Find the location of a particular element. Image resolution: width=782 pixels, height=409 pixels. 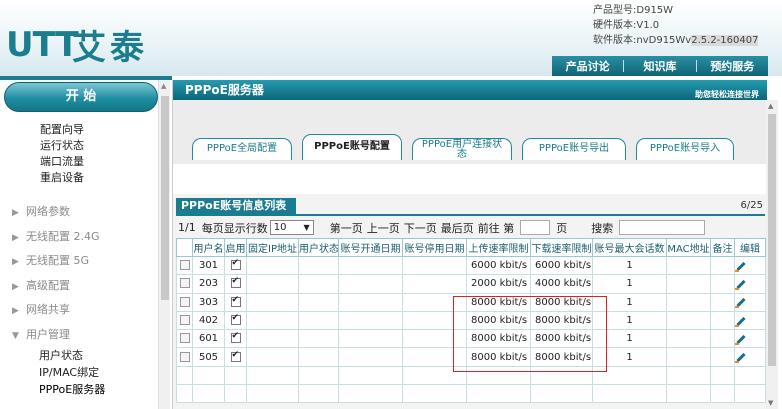

sidebar-item-ip-mac-binding: IP/MAC绑定 is located at coordinates (58, 372).